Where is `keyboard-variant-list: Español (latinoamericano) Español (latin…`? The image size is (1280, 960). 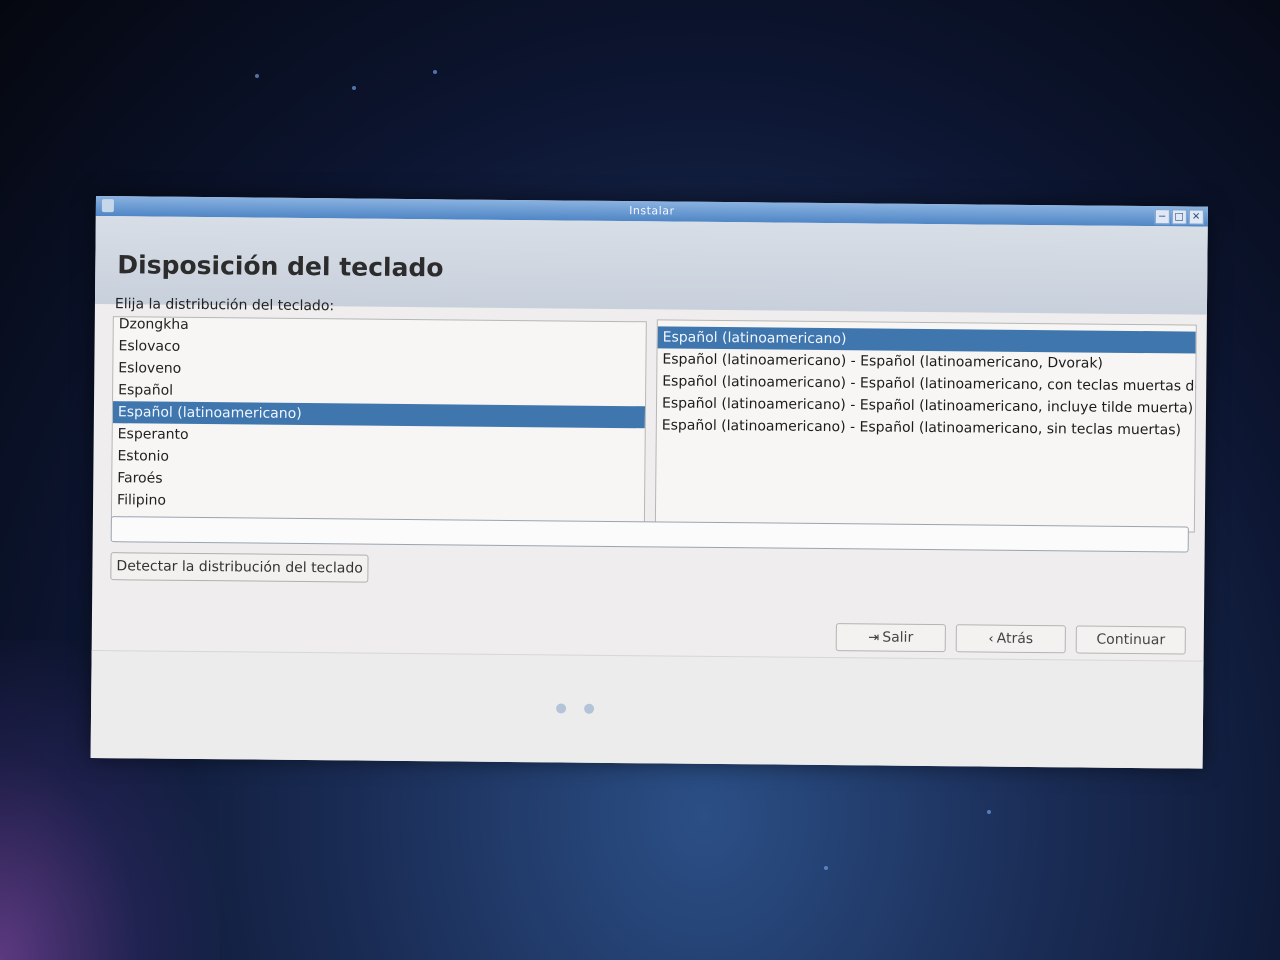
keyboard-variant-list: Español (latinoamericano) Español (latin… is located at coordinates (925, 426).